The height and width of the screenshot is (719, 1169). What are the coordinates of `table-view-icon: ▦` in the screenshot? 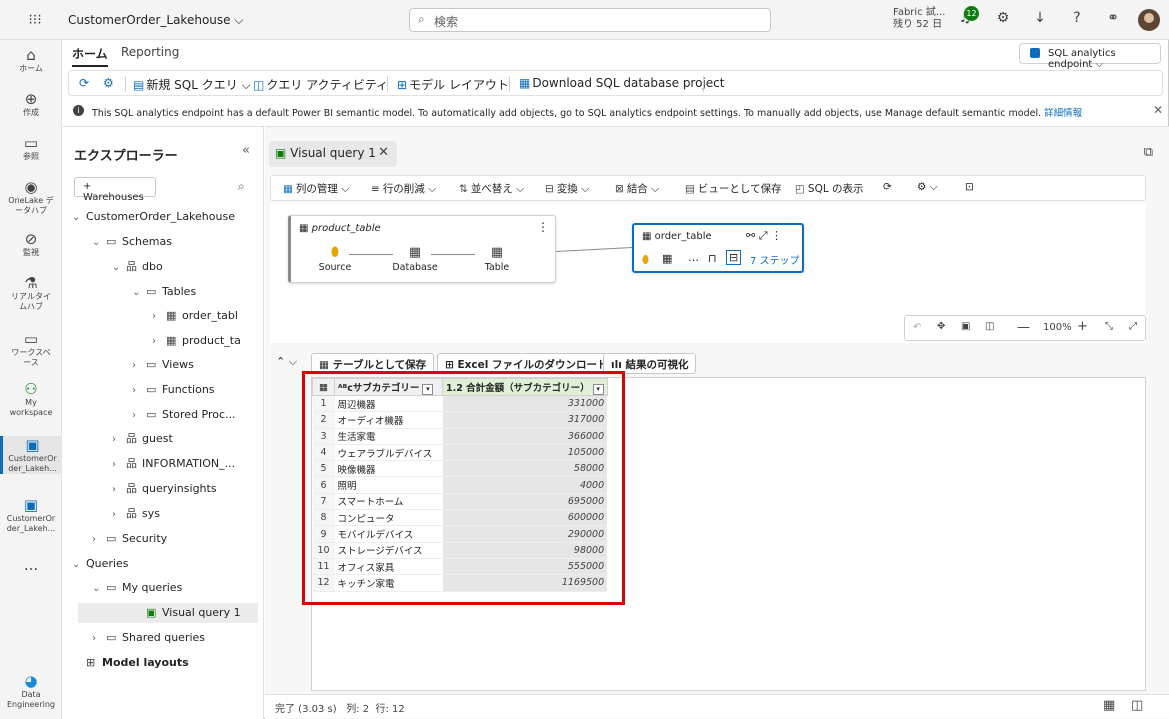 It's located at (1109, 705).